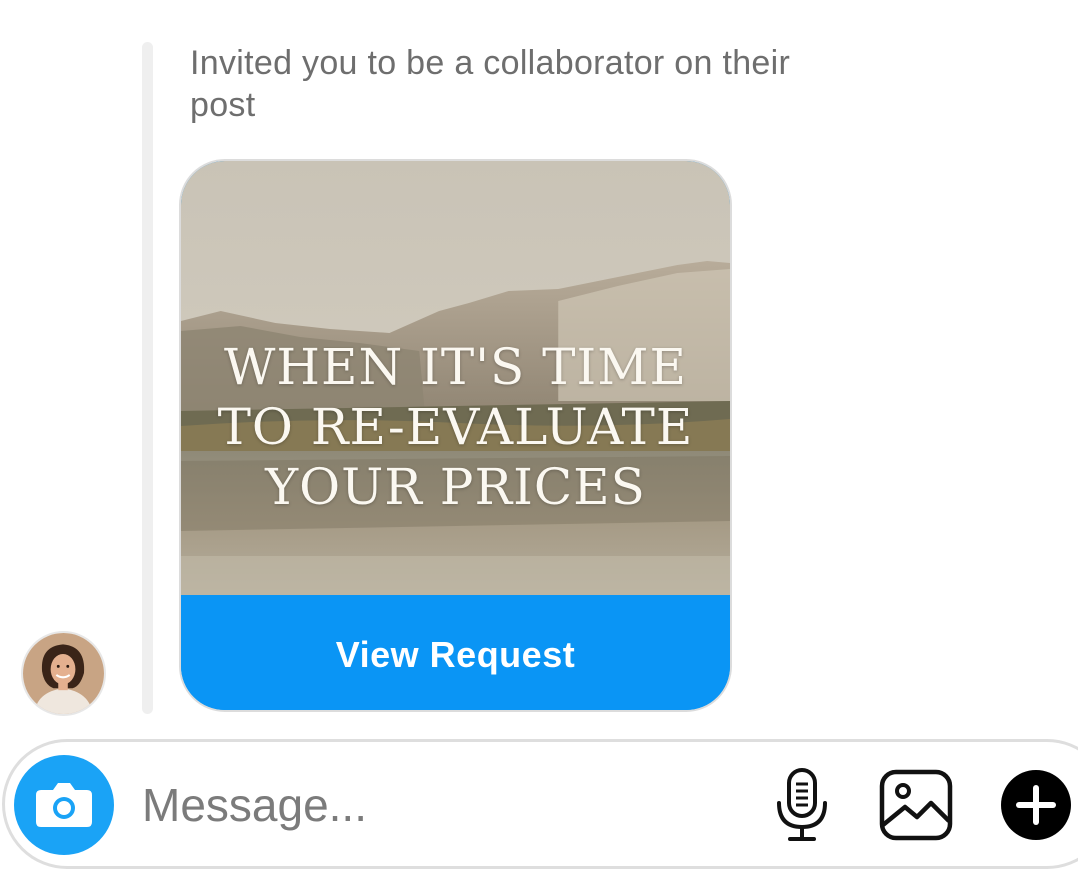 The width and height of the screenshot is (1078, 879). I want to click on post-headline-line: WHEN IT'S TIME, so click(455, 367).